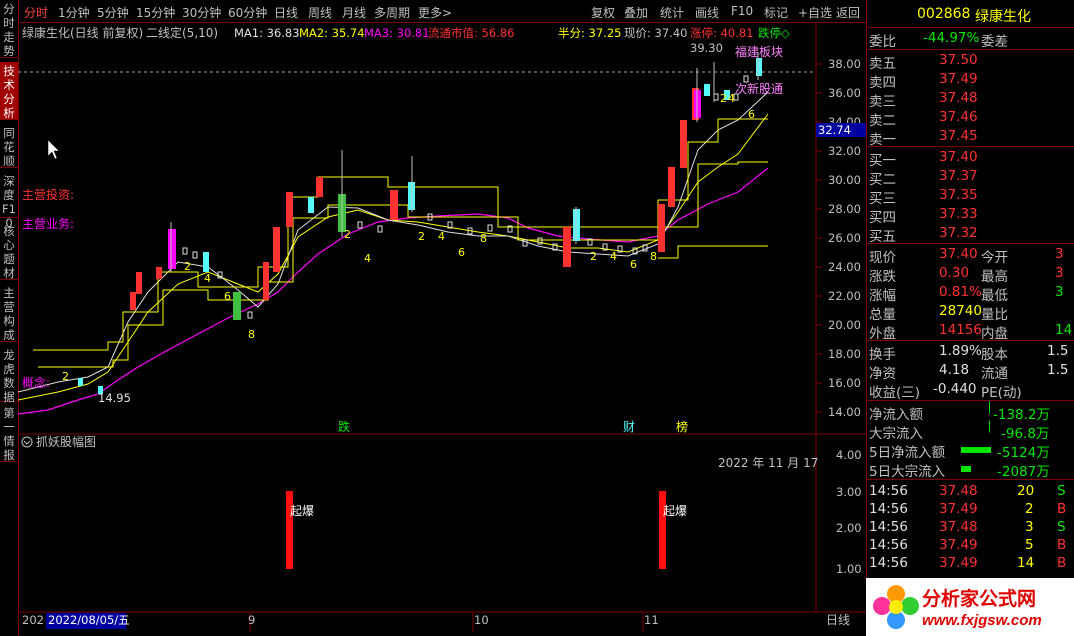 The image size is (1074, 636). I want to click on stat-label: 涨幅, so click(882, 296).